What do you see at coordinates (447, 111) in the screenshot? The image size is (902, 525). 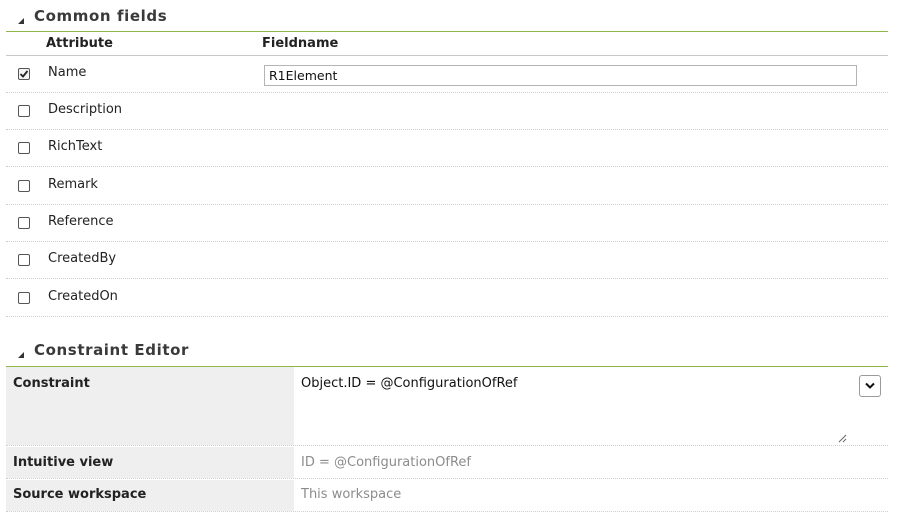 I see `table-row: Description` at bounding box center [447, 111].